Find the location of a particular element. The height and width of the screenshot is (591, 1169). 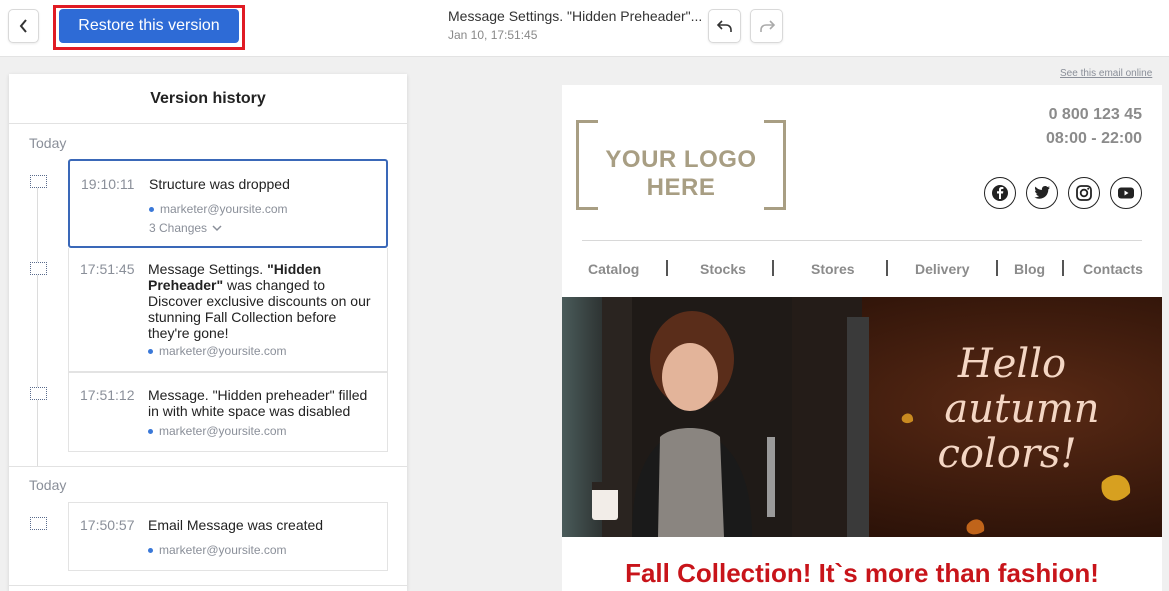

version-description: Structure was dropped is located at coordinates (219, 184).